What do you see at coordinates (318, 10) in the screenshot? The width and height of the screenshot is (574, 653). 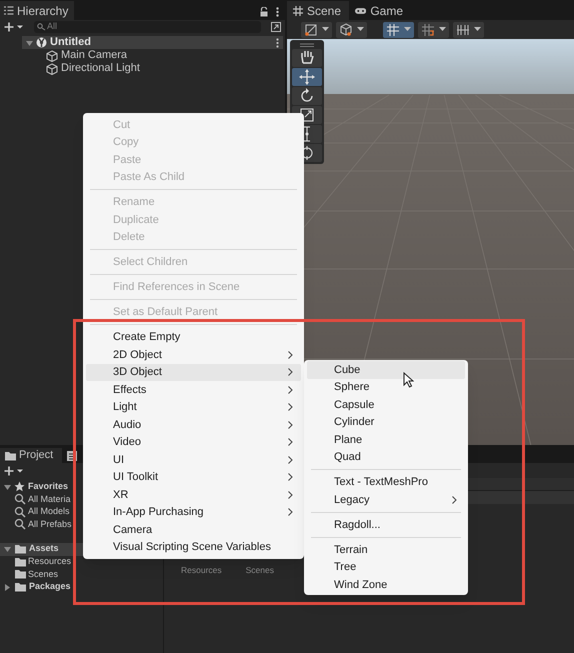 I see `view-tab: Scene` at bounding box center [318, 10].